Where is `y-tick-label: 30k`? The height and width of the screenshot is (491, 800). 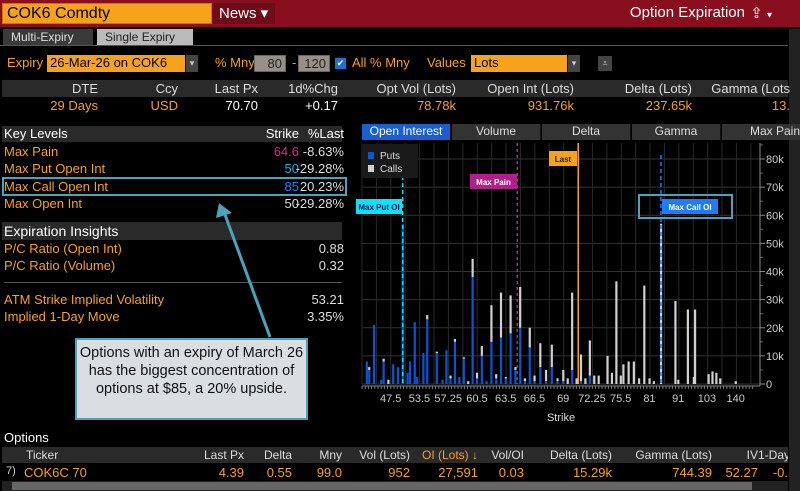 y-tick-label: 30k is located at coordinates (775, 301).